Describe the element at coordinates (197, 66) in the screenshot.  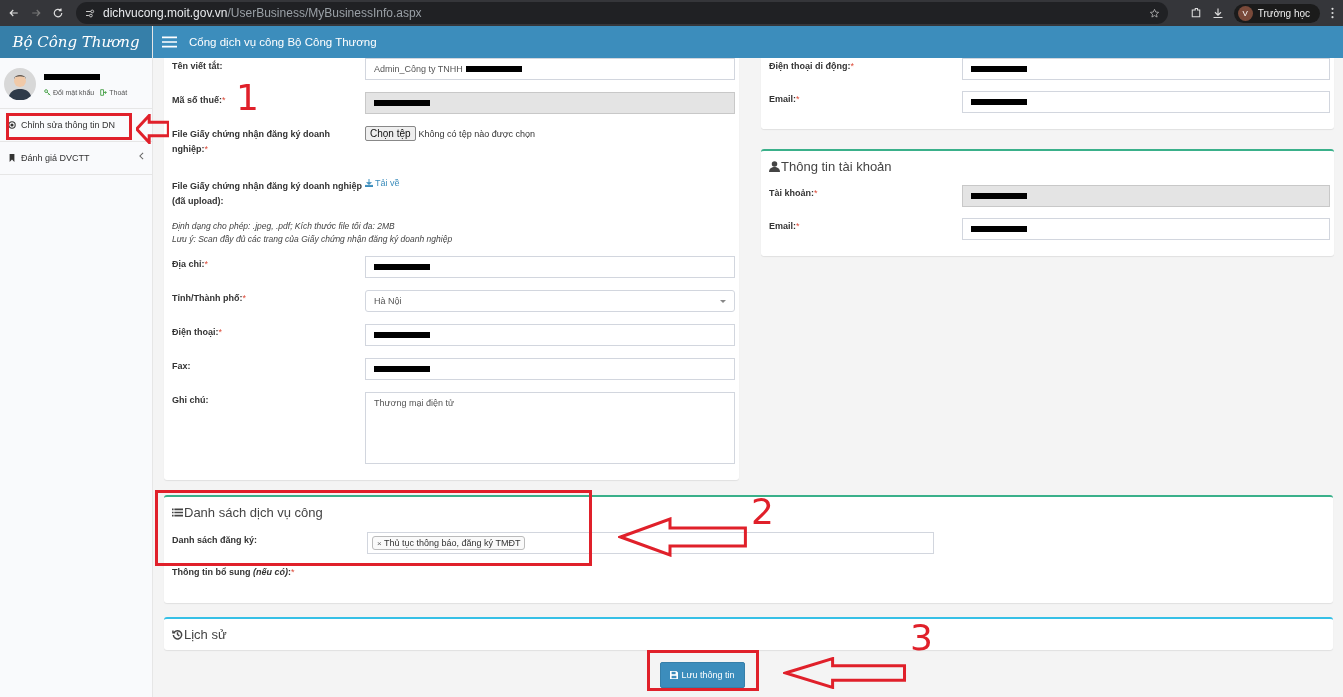
I see `field-label: Tên viết tắt:` at that location.